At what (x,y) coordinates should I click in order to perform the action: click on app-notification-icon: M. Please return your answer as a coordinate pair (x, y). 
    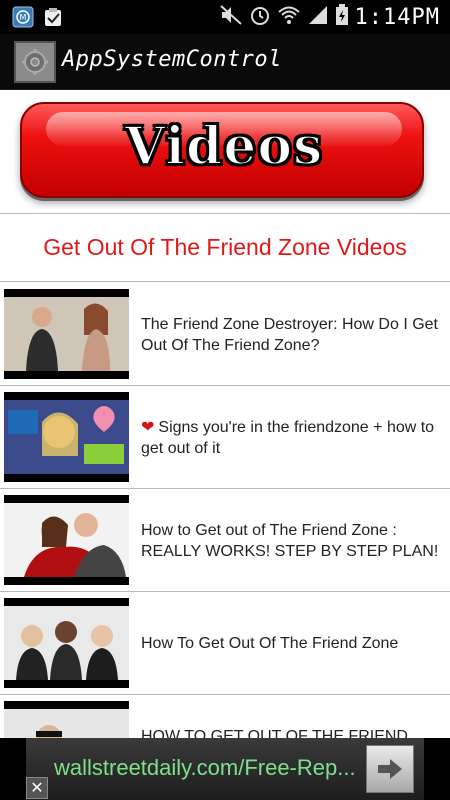
    Looking at the image, I should click on (23, 17).